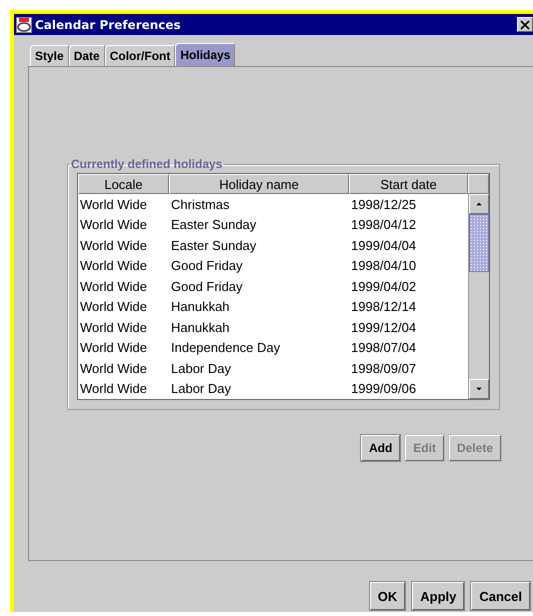 This screenshot has height=616, width=533. Describe the element at coordinates (259, 184) in the screenshot. I see `column-header: Holiday name` at that location.